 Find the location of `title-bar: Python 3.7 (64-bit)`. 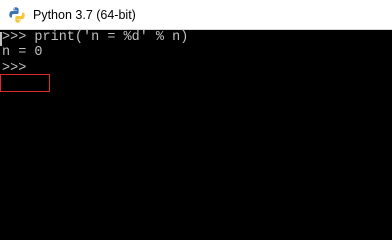

title-bar: Python 3.7 (64-bit) is located at coordinates (196, 15).